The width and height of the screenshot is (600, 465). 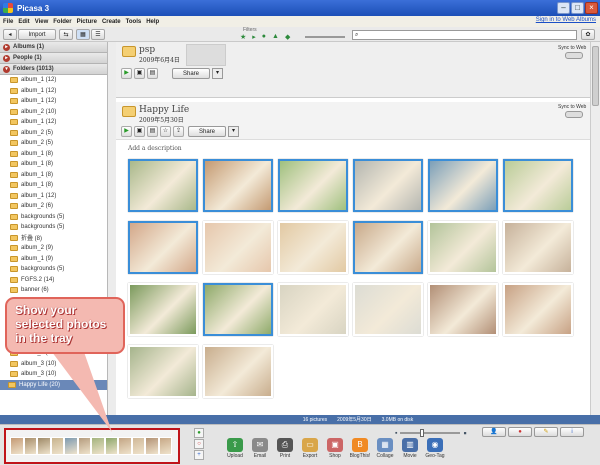 I want to click on people-filter-icon: ●, so click(x=264, y=37).